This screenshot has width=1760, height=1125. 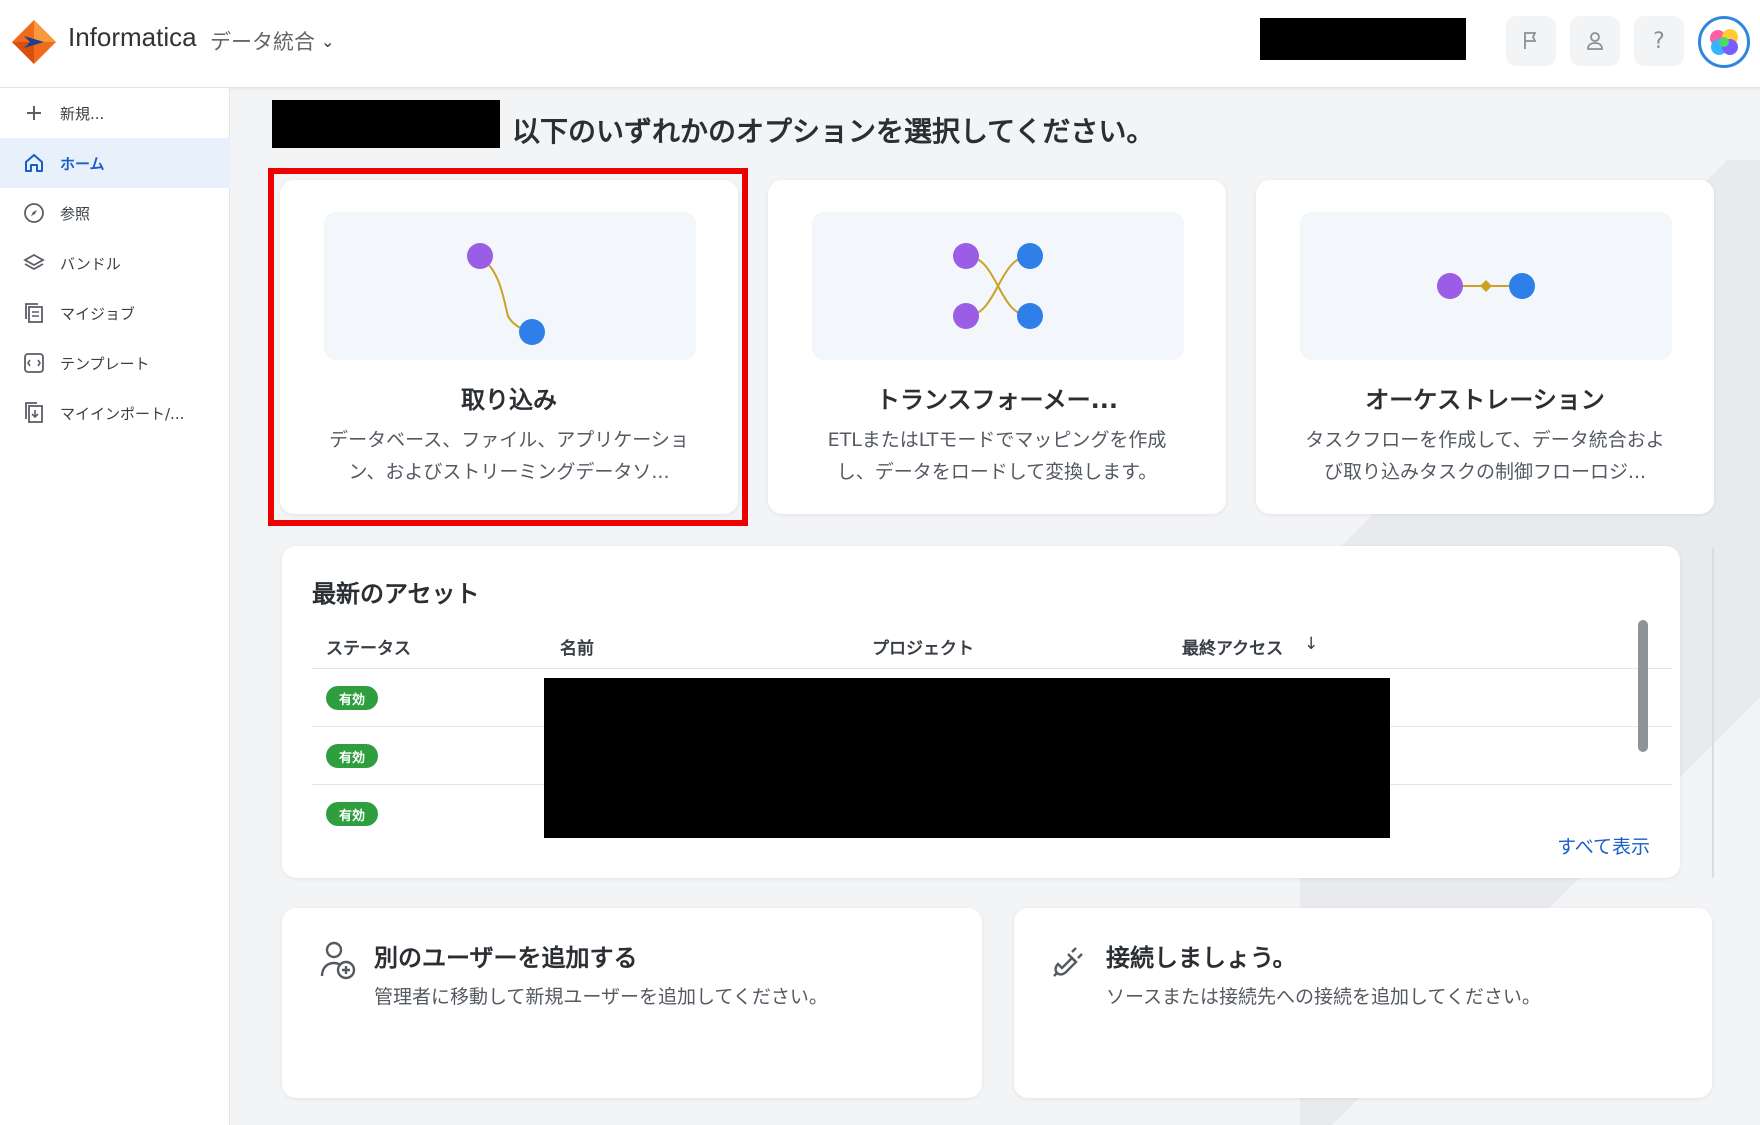 I want to click on sort-down-icon: ↓, so click(x=1311, y=644).